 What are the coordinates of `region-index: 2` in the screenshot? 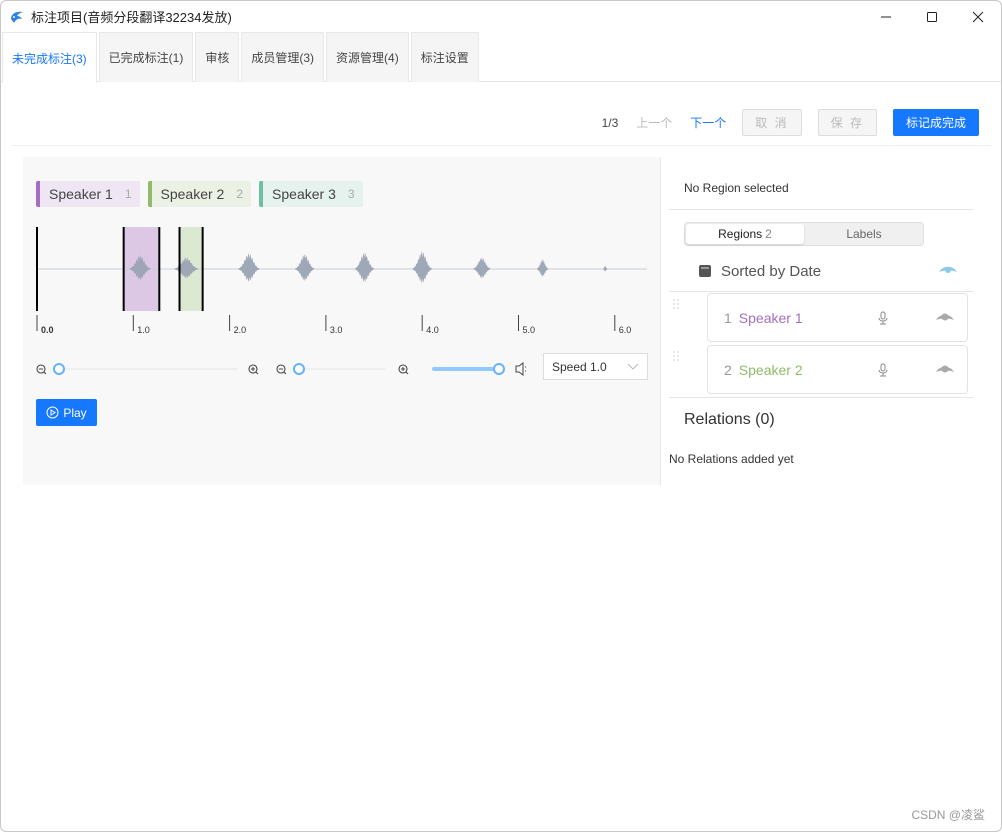 It's located at (728, 369).